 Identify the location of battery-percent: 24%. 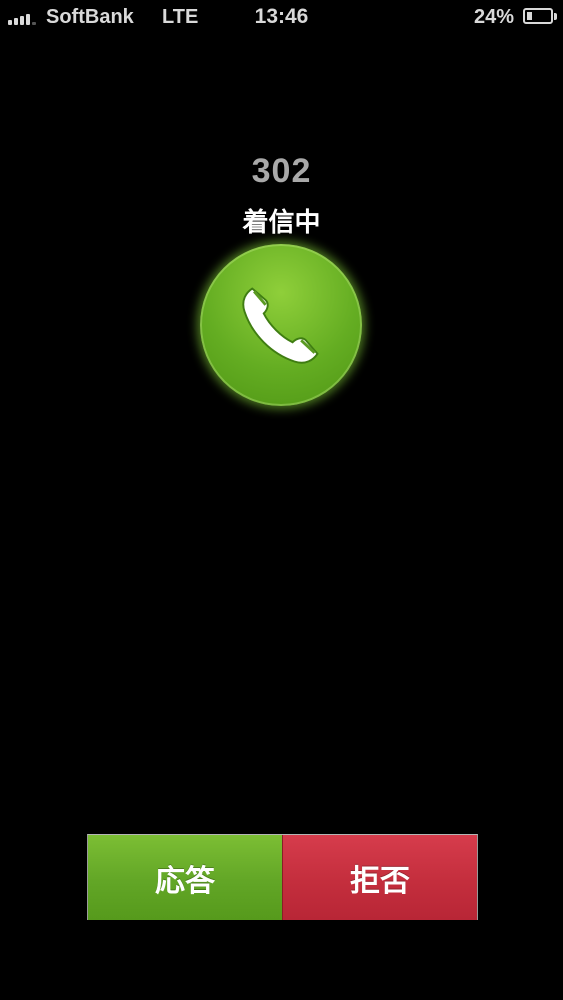
(493, 17).